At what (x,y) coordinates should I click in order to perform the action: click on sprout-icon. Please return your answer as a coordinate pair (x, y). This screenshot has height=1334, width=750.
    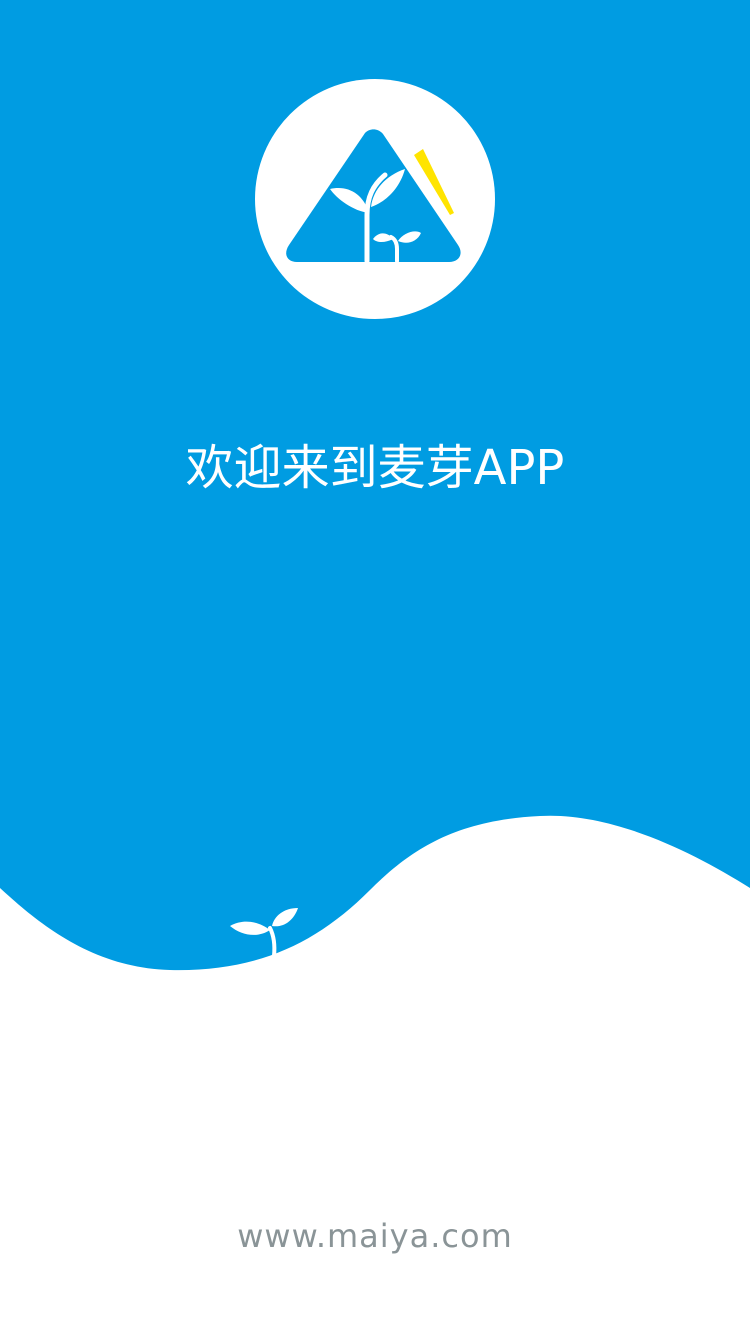
    Looking at the image, I should click on (264, 933).